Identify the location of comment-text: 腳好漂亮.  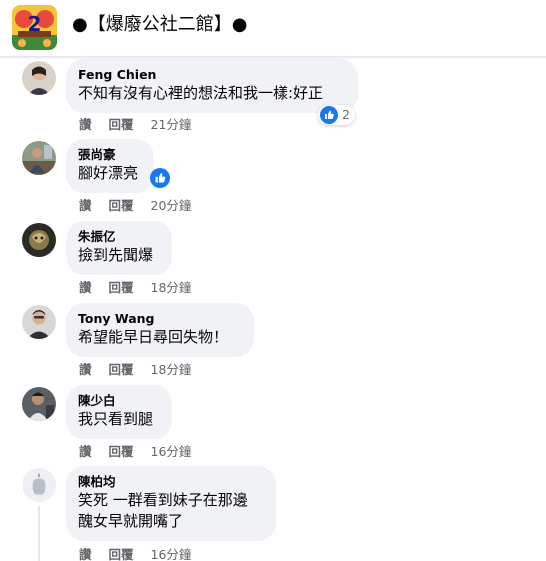
(108, 173).